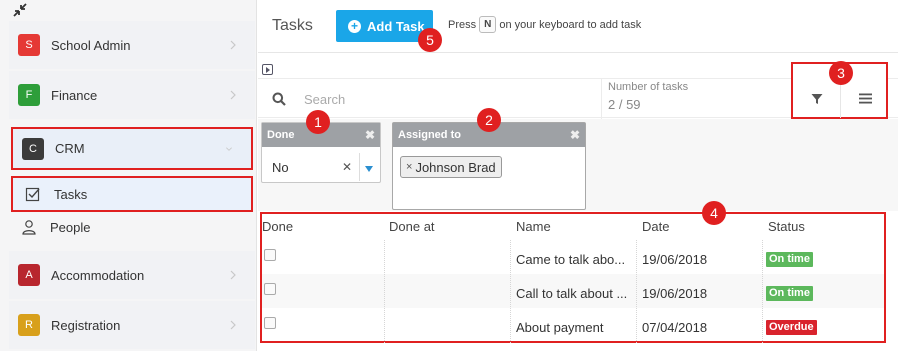 Image resolution: width=898 pixels, height=351 pixels. I want to click on column-header-date: Date, so click(655, 226).